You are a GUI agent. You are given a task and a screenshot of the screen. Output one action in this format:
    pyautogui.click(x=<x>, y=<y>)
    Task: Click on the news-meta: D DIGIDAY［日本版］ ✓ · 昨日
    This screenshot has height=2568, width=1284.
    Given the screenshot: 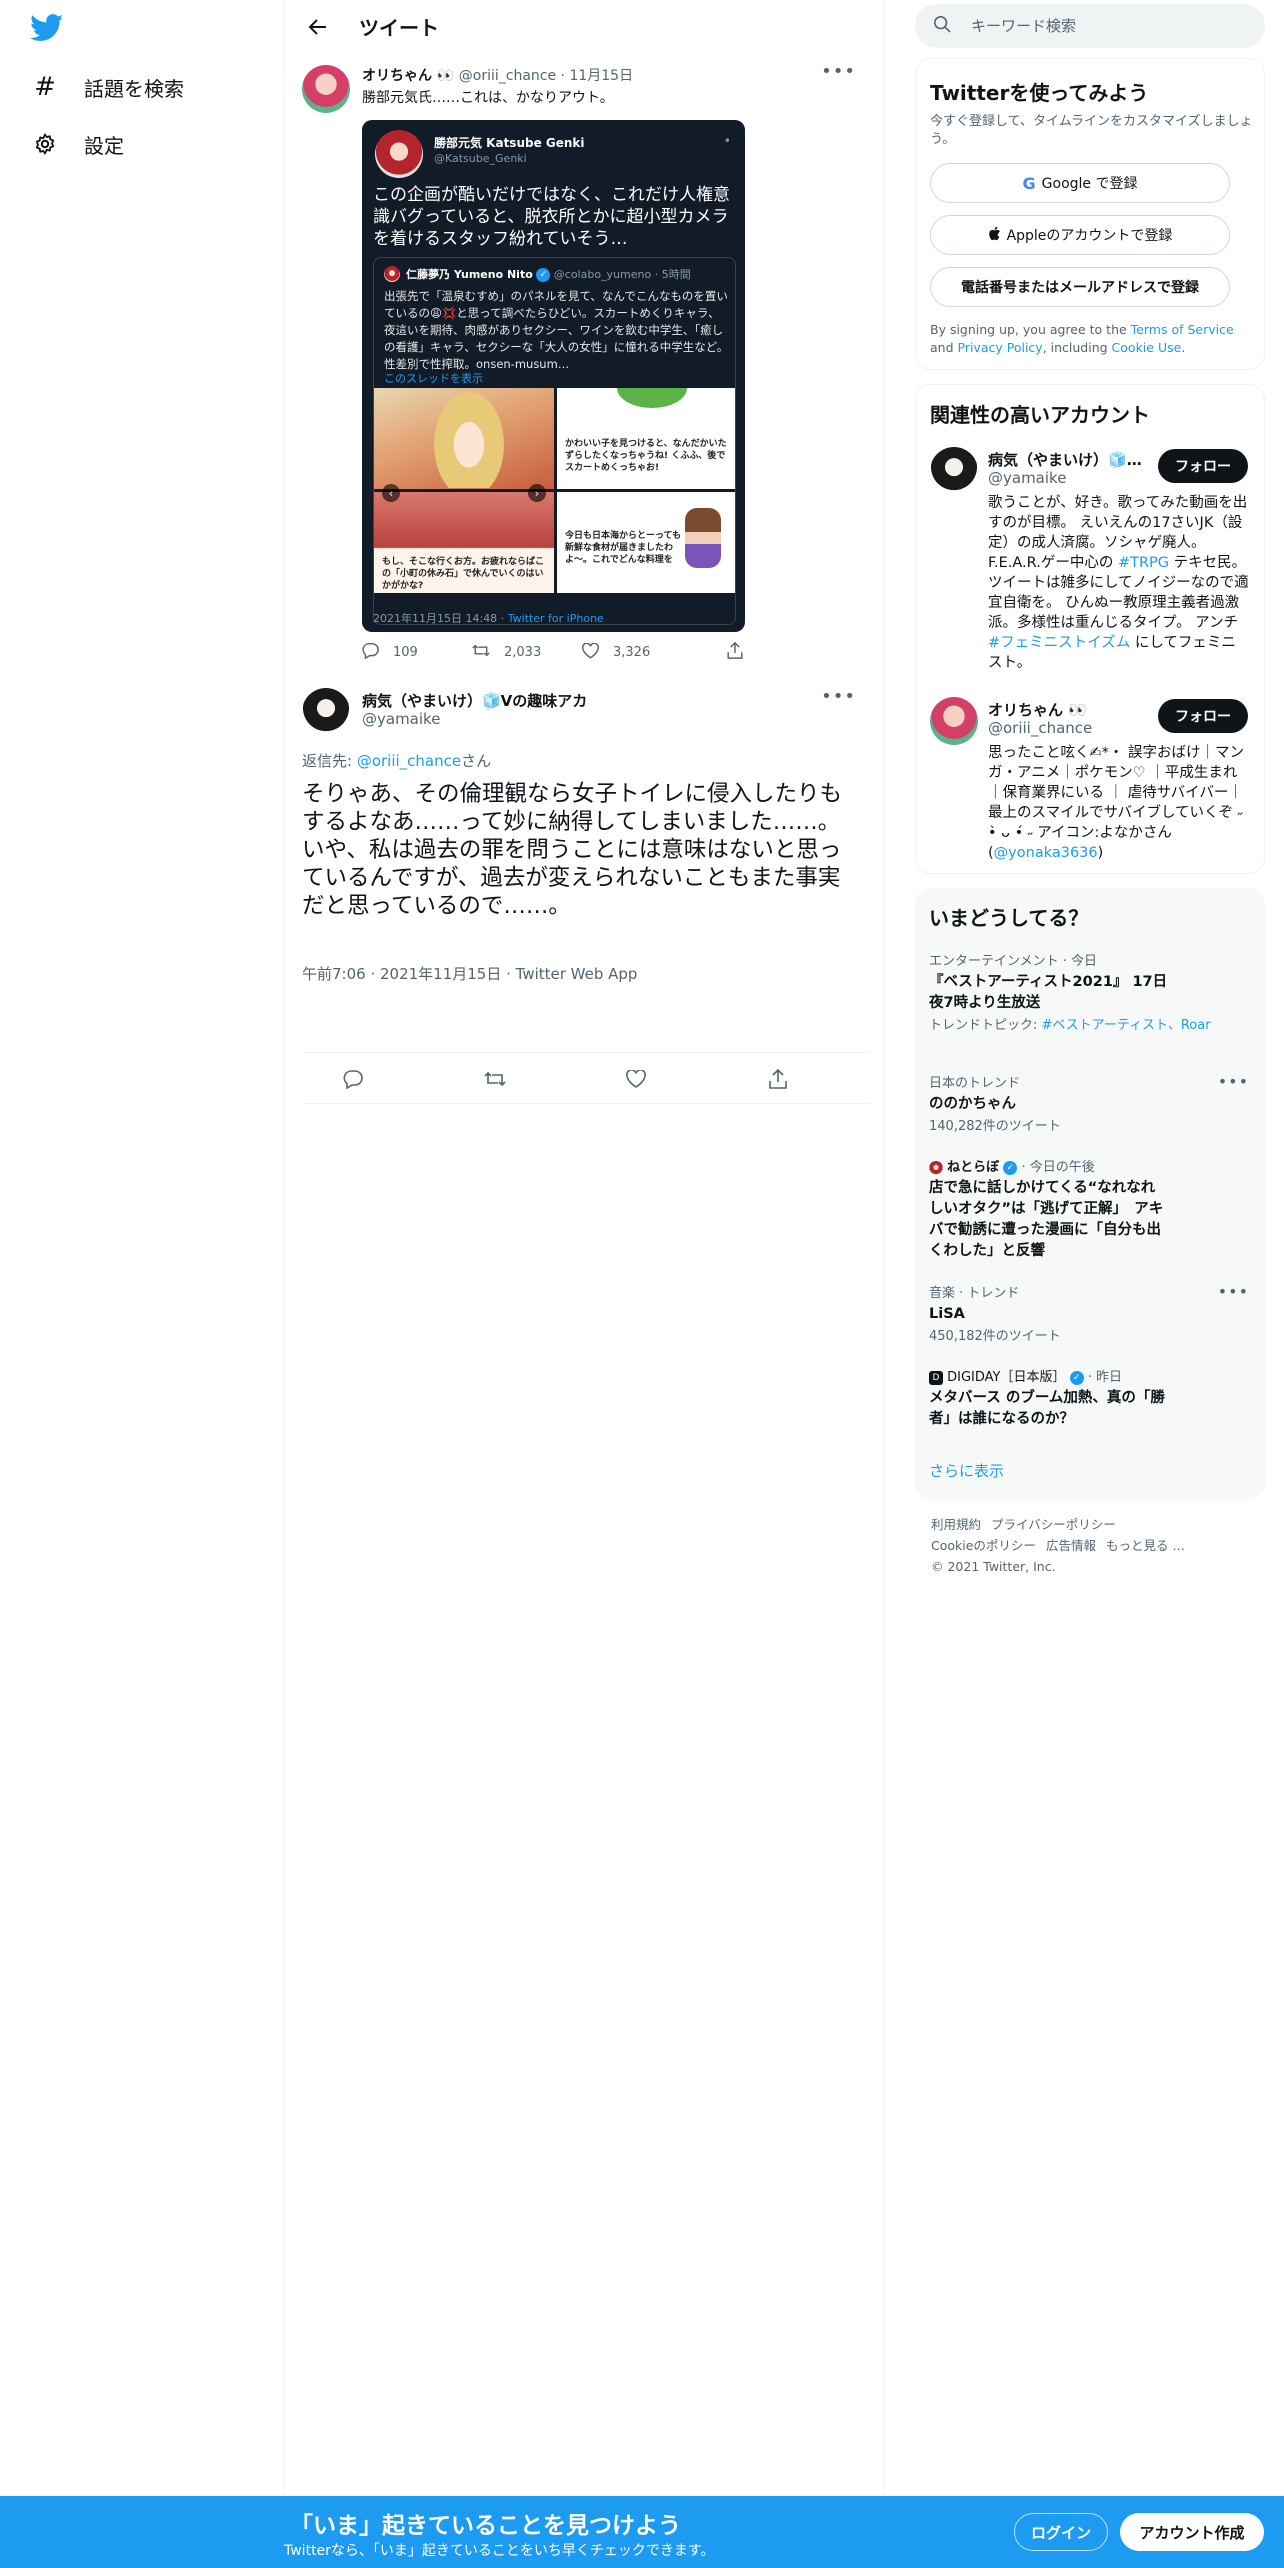 What is the action you would take?
    pyautogui.click(x=1089, y=1375)
    